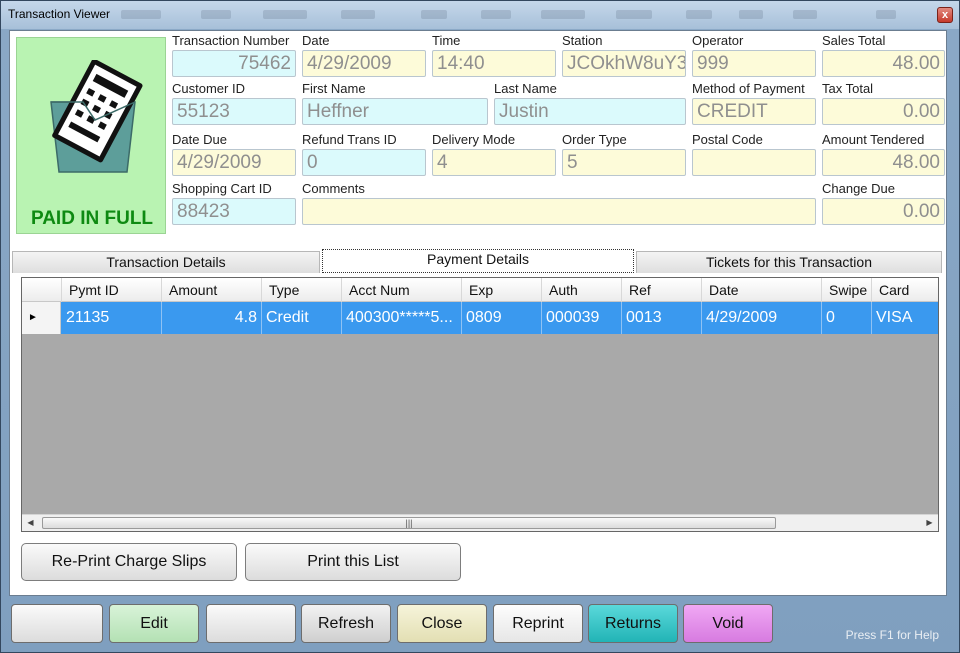 This screenshot has height=653, width=960. What do you see at coordinates (154, 623) in the screenshot?
I see `edit-button: Edit` at bounding box center [154, 623].